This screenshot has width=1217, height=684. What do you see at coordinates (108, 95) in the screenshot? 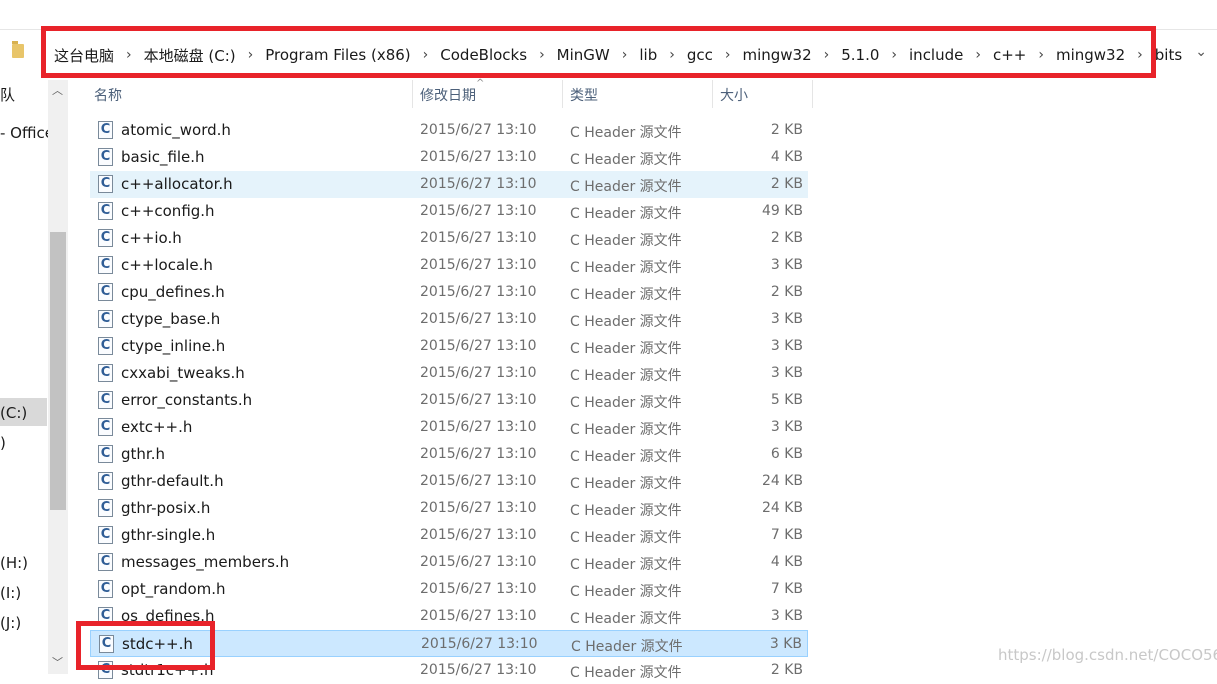
I see `column-name: 名称` at bounding box center [108, 95].